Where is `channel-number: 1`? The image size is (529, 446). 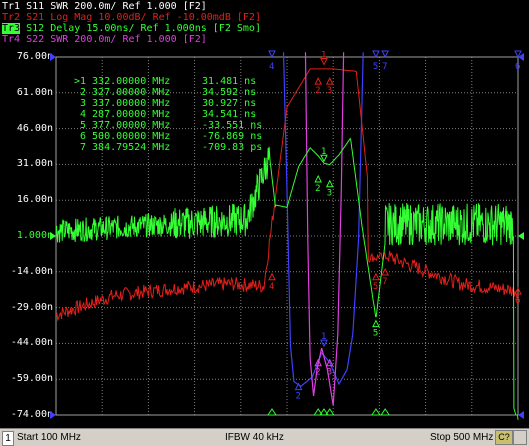
channel-number: 1 is located at coordinates (8, 438).